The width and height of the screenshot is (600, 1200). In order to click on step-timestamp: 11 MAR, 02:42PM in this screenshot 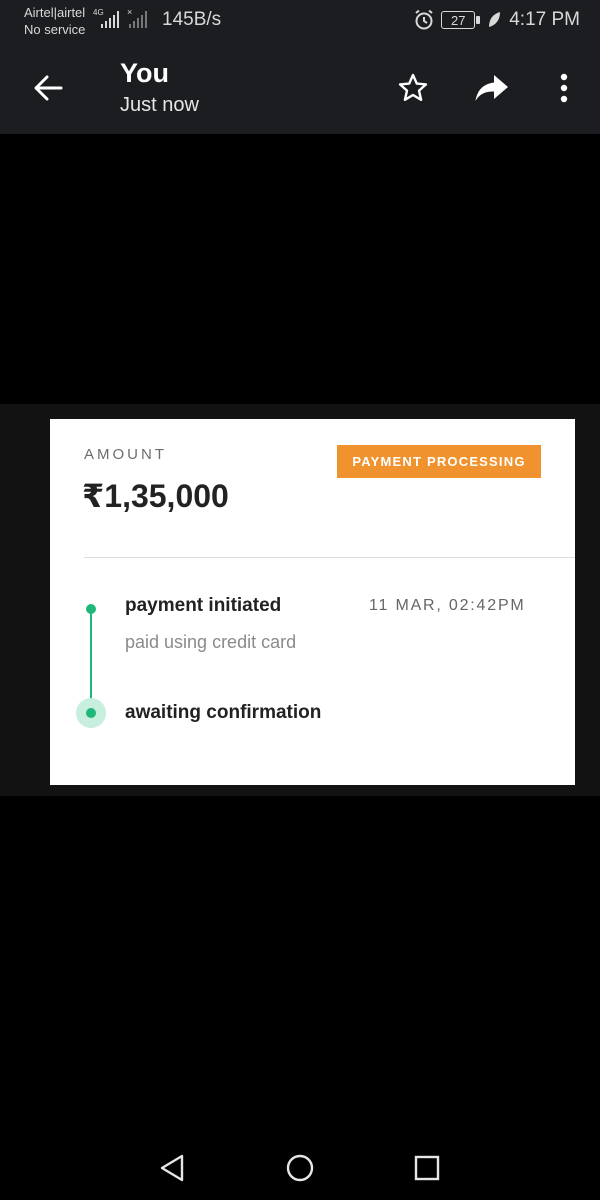, I will do `click(447, 605)`.